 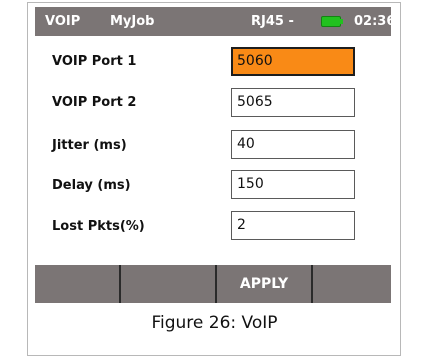 What do you see at coordinates (293, 61) in the screenshot?
I see `voip-port-1-field: 5060` at bounding box center [293, 61].